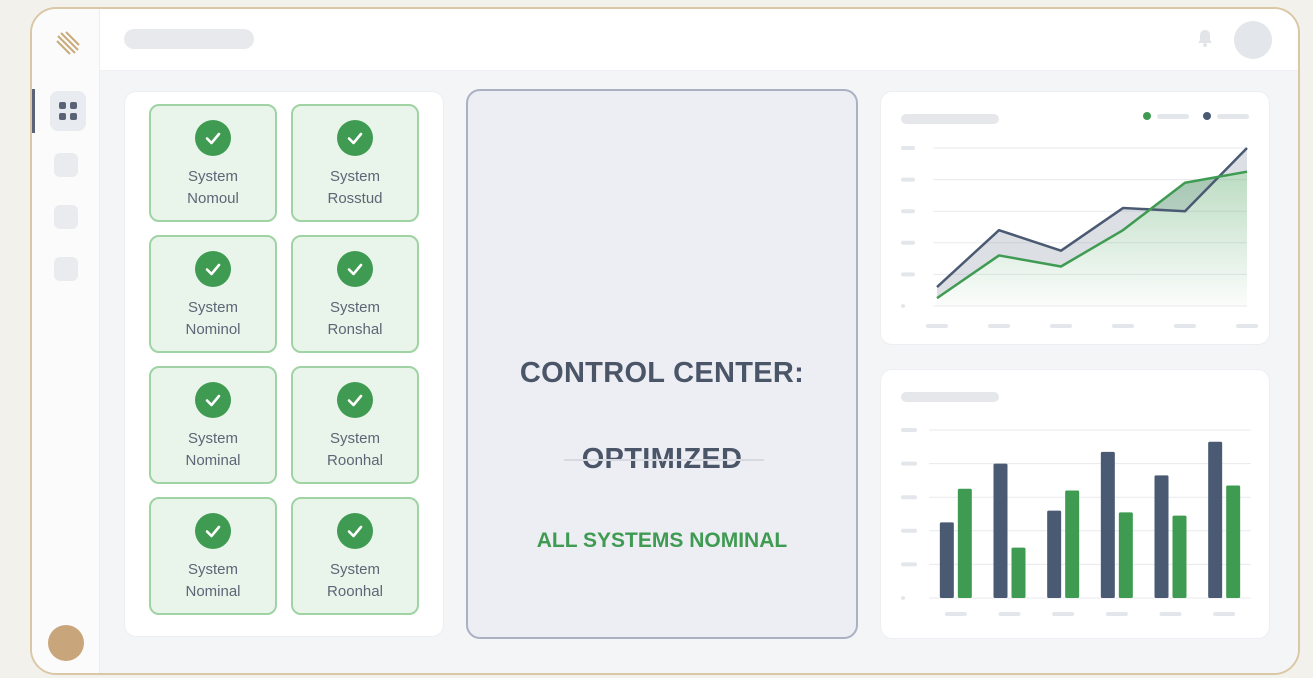 This screenshot has width=1313, height=678. I want to click on status-tile-label: System Ronshal, so click(355, 318).